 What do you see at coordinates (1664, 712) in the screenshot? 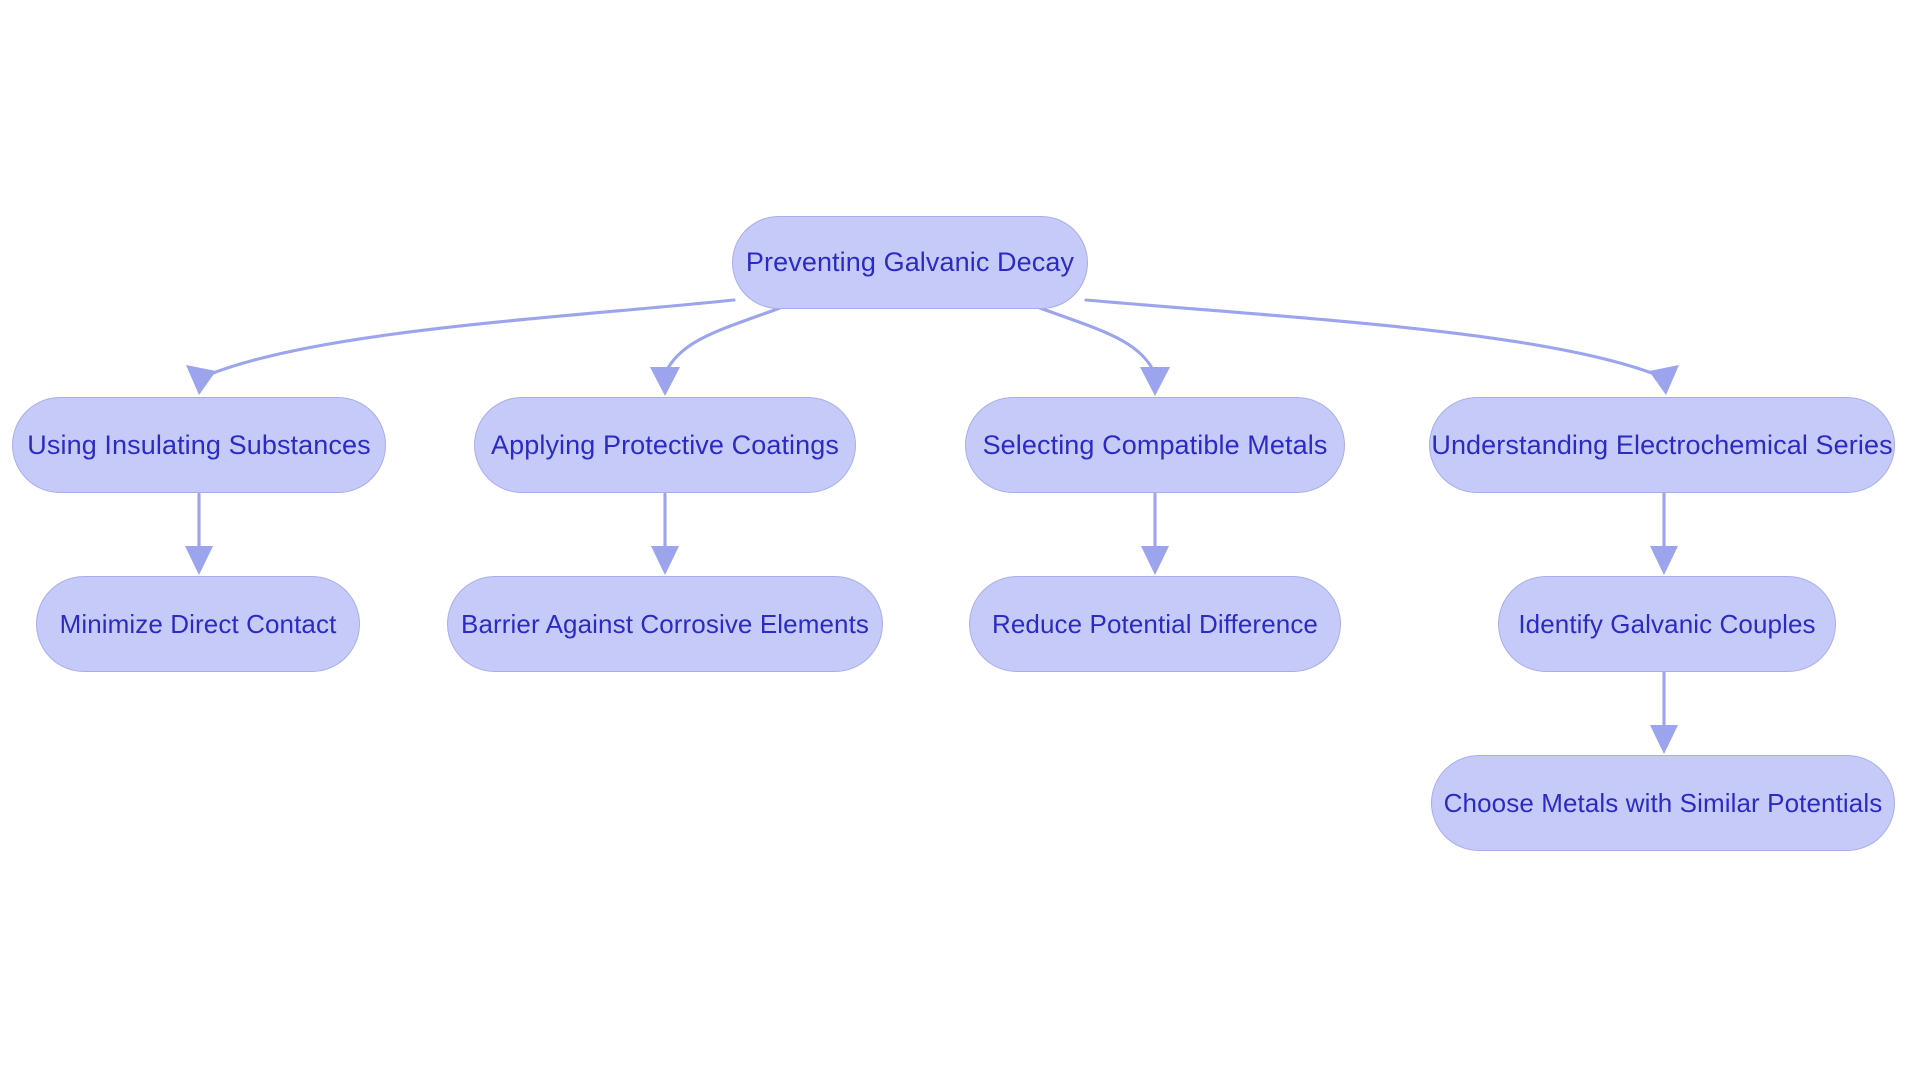
I see `edge-identify-galvanic-couples-to-choose-metals-with-similar-potentials` at bounding box center [1664, 712].